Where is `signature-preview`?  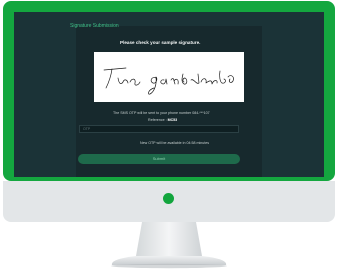
signature-preview is located at coordinates (169, 77).